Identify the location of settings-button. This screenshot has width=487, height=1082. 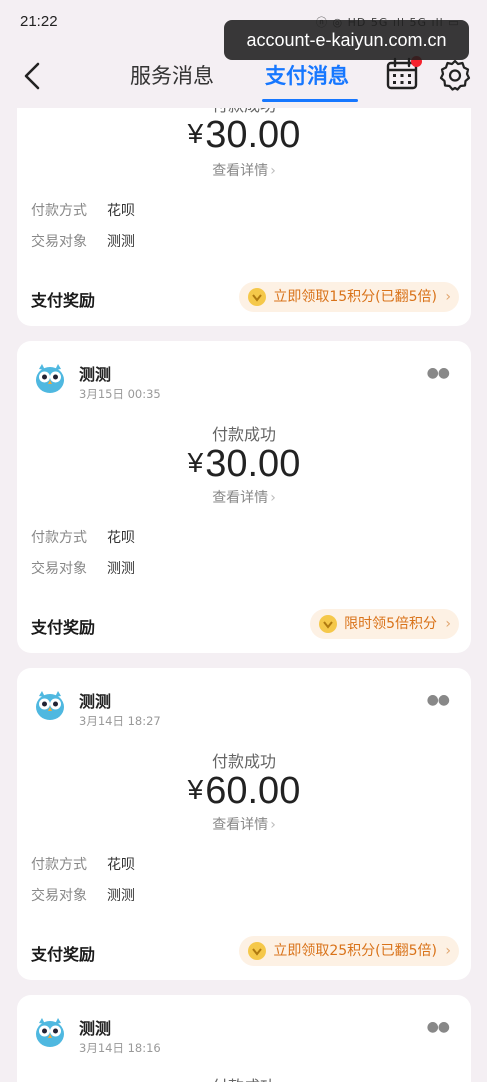
(455, 75).